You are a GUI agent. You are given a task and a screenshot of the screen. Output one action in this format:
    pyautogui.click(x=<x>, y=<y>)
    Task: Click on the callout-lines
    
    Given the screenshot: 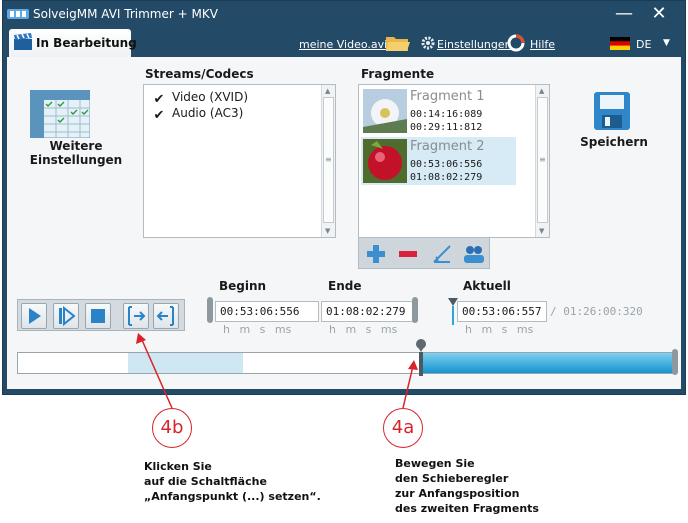 What is the action you would take?
    pyautogui.click(x=277, y=371)
    